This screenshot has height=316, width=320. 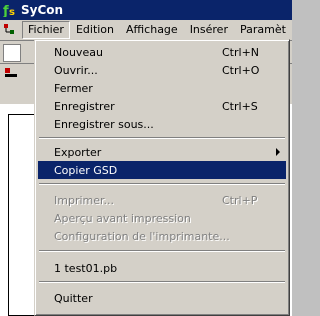 What do you see at coordinates (156, 200) in the screenshot?
I see `menu-item-imprimer: Imprimer... Ctrl+P` at bounding box center [156, 200].